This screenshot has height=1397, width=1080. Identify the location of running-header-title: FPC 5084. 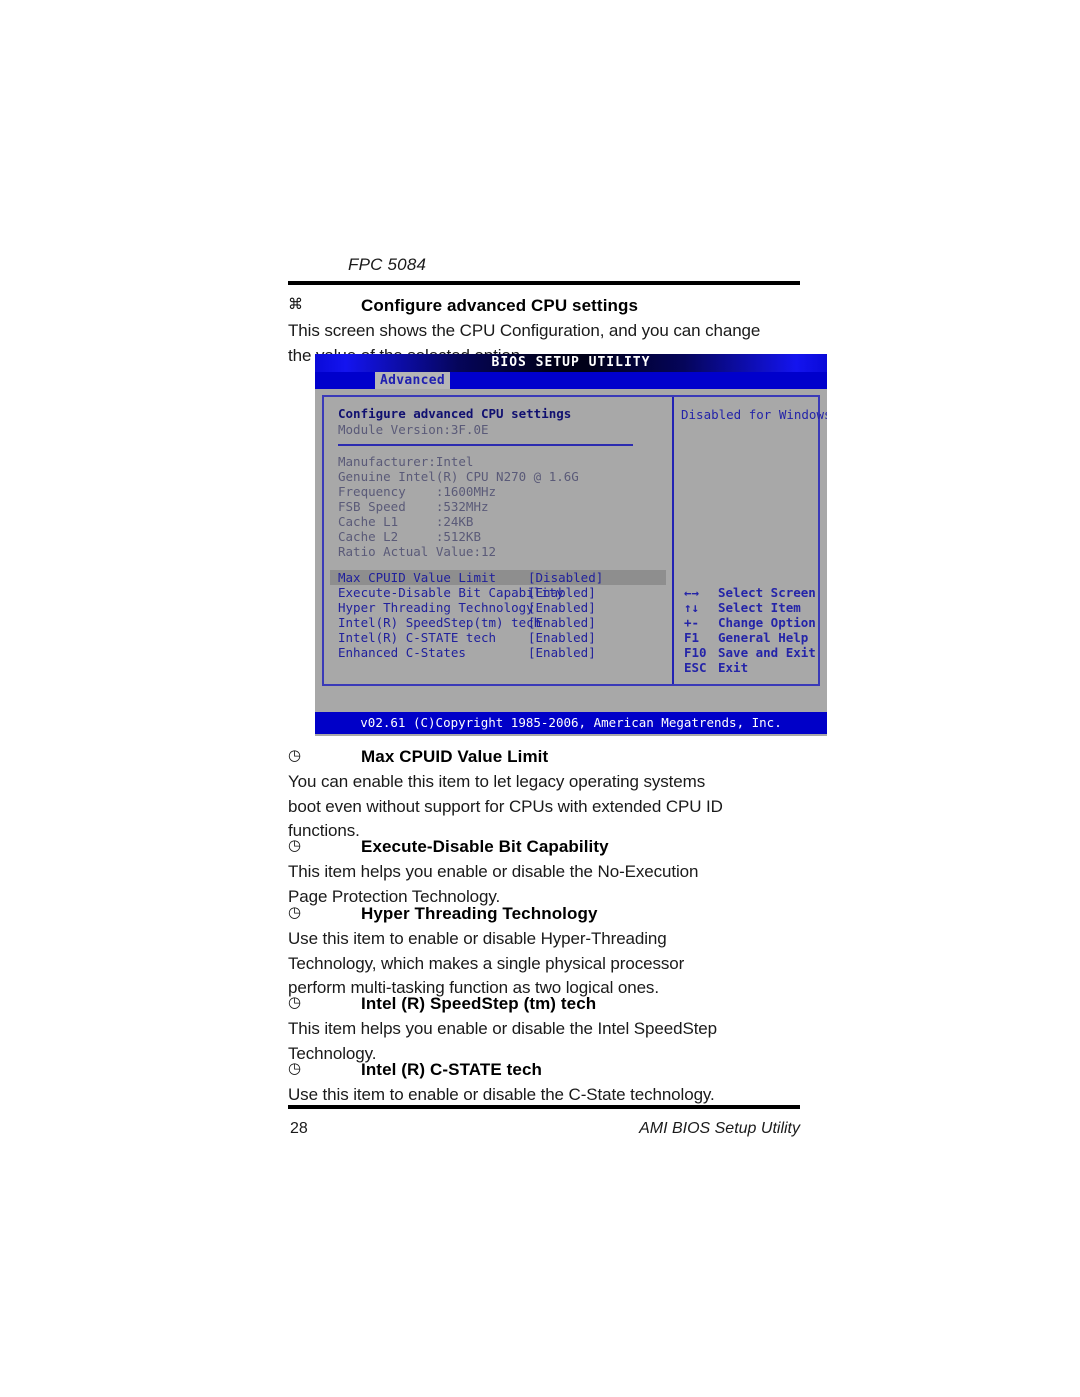
(387, 264).